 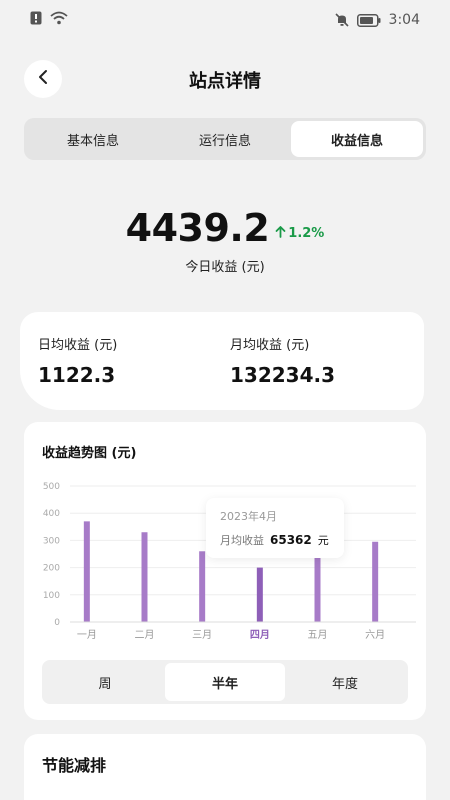 I want to click on period-year: 年度, so click(x=345, y=682).